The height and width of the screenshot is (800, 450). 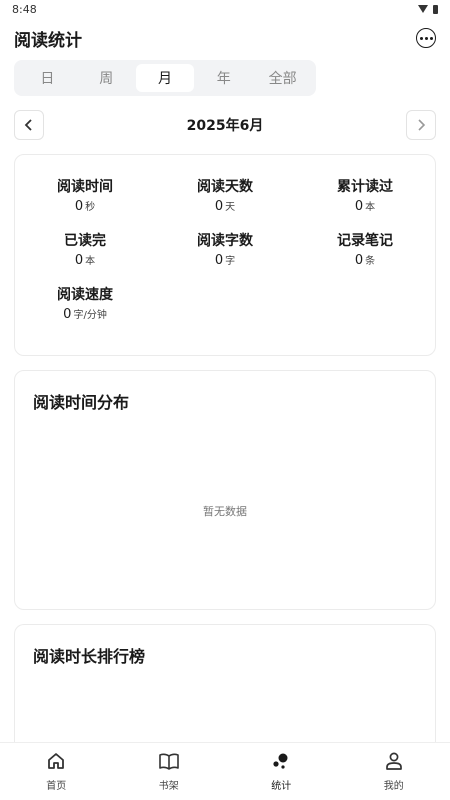 I want to click on nav-label: 统计, so click(x=281, y=786).